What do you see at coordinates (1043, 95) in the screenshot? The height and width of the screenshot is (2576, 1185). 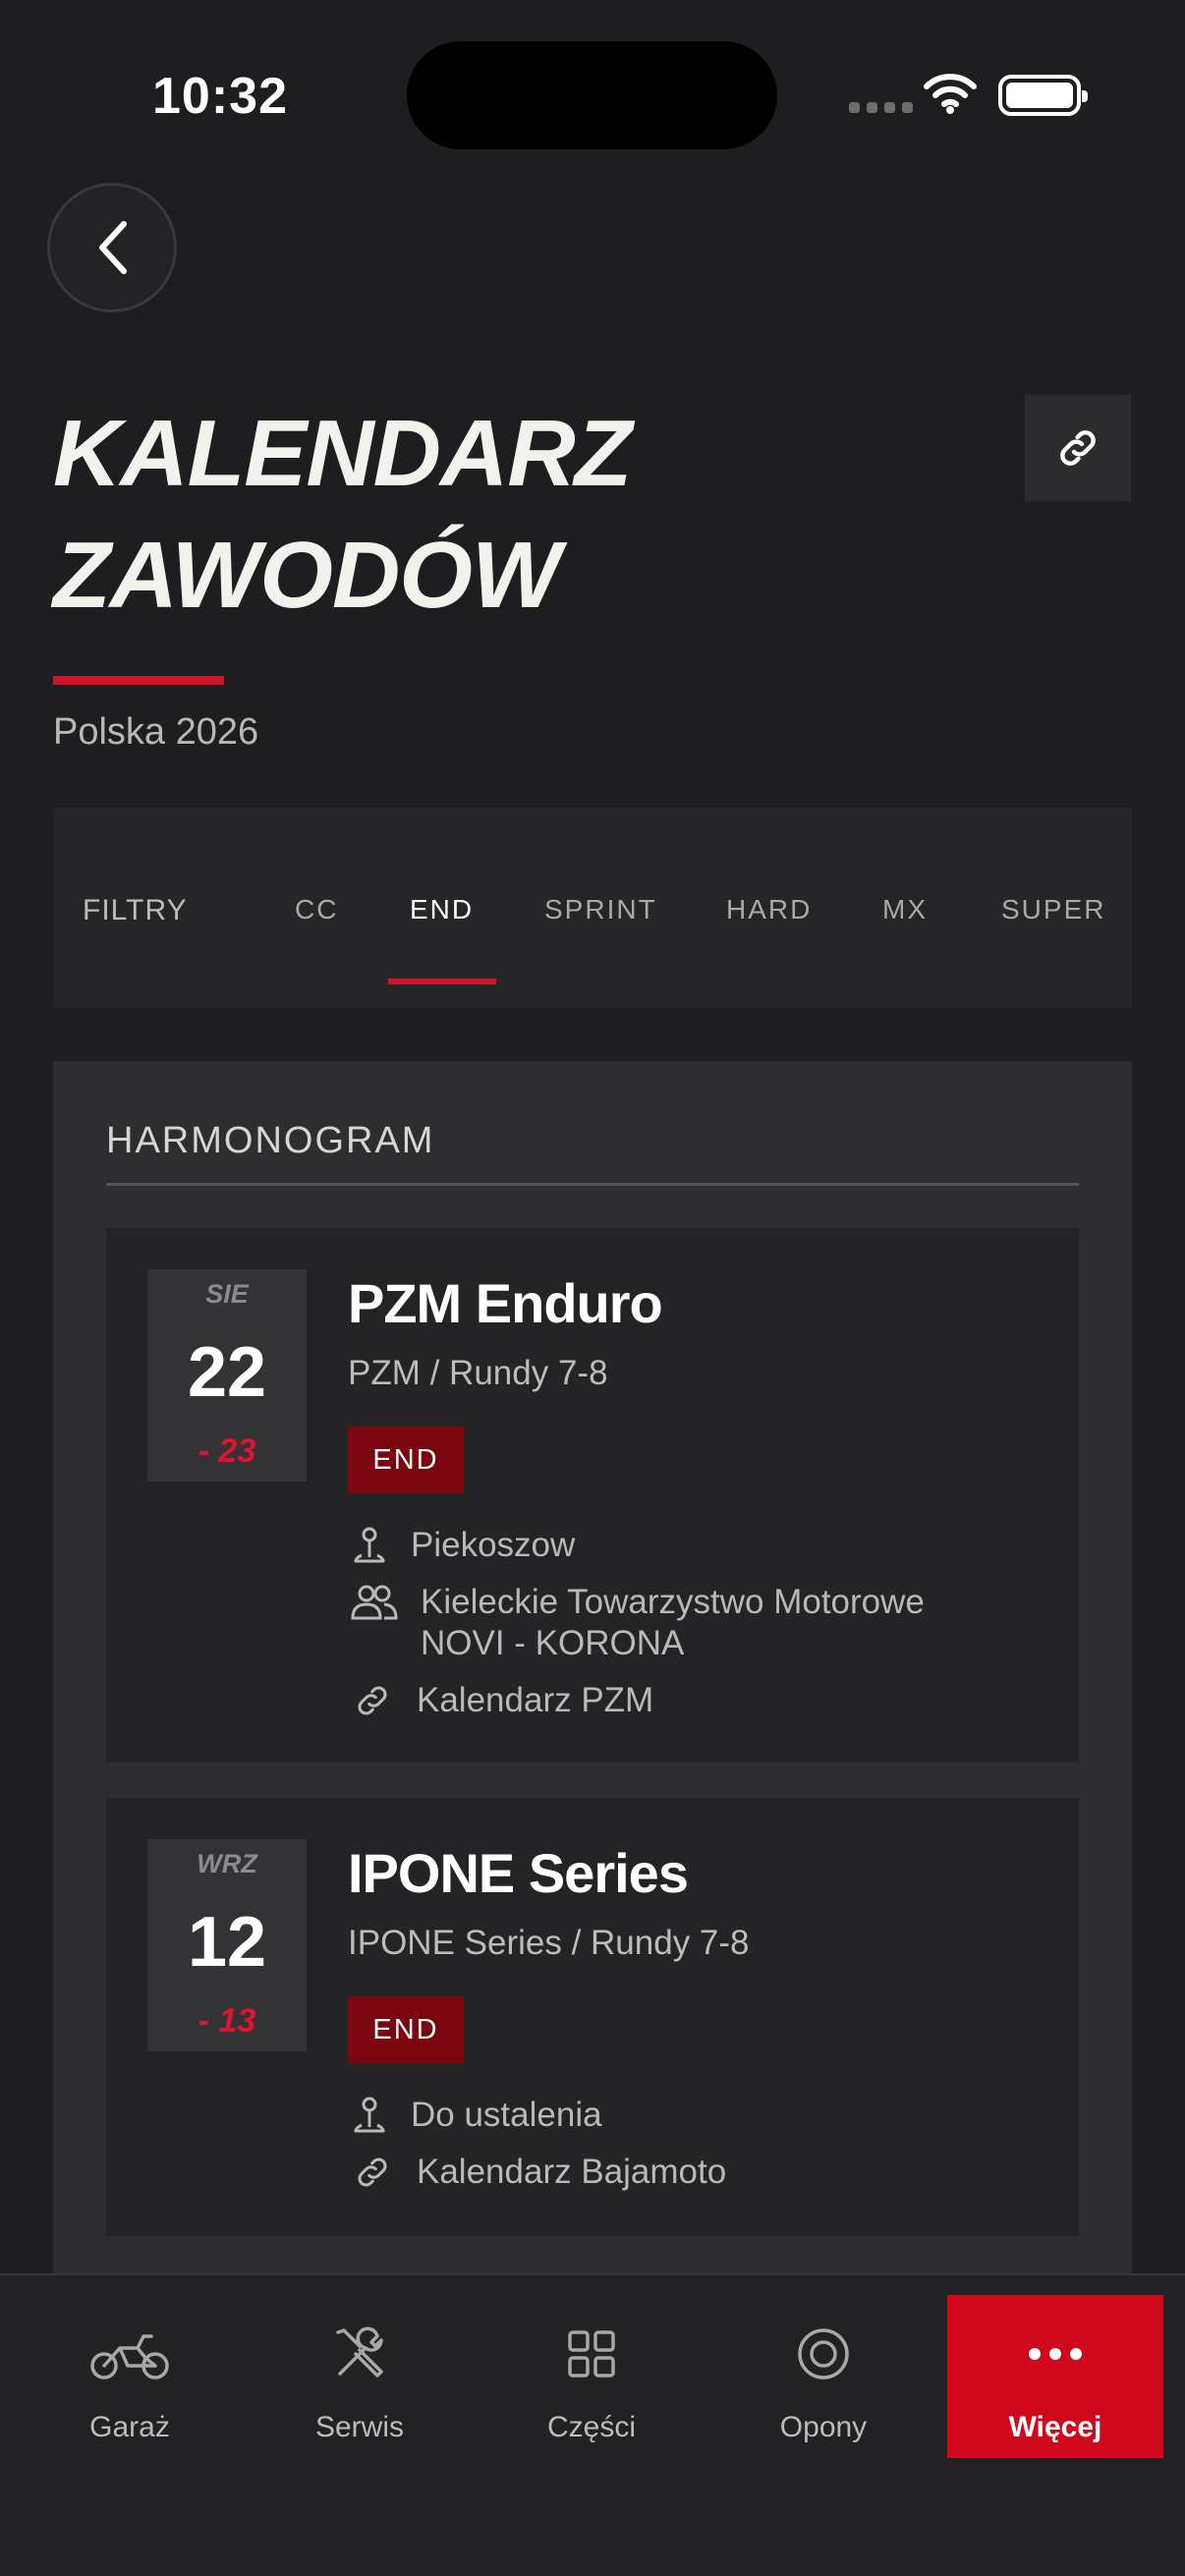 I see `battery-icon` at bounding box center [1043, 95].